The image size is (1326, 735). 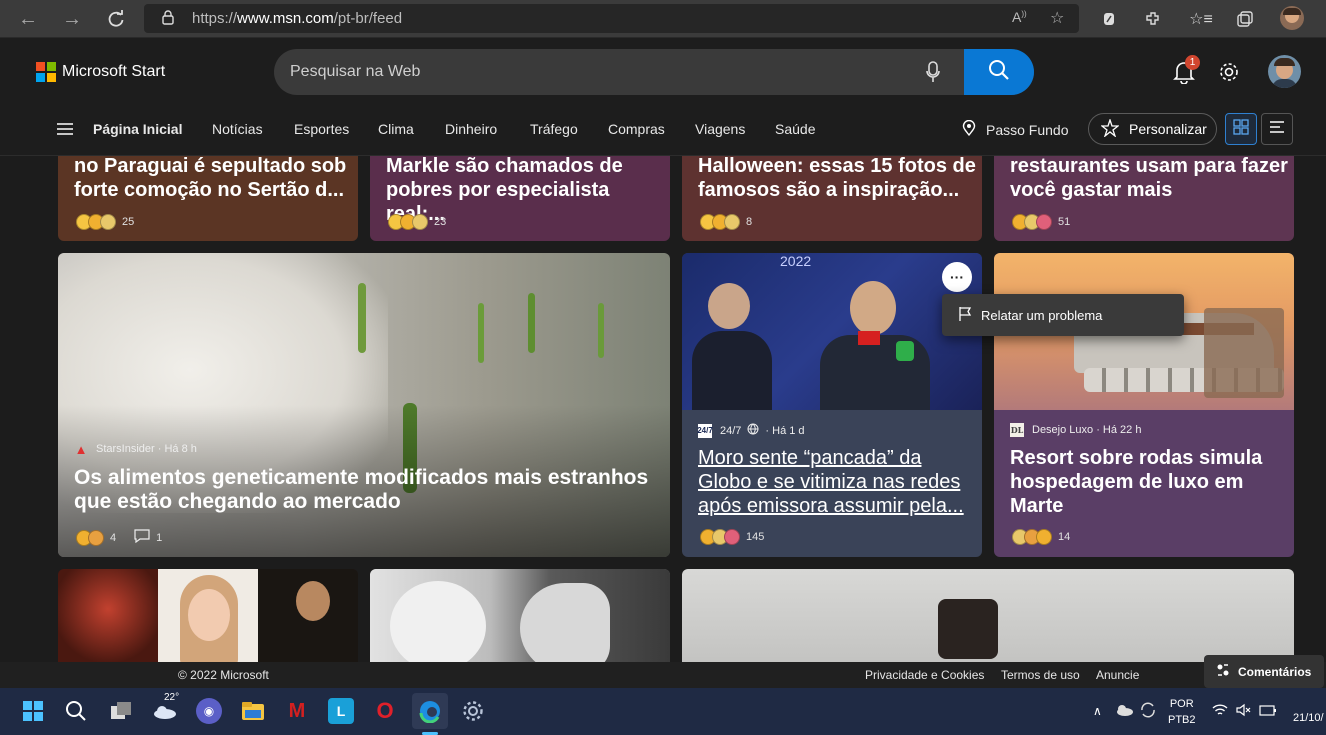 I want to click on favorite-star-icon: ☆, so click(x=1057, y=18).